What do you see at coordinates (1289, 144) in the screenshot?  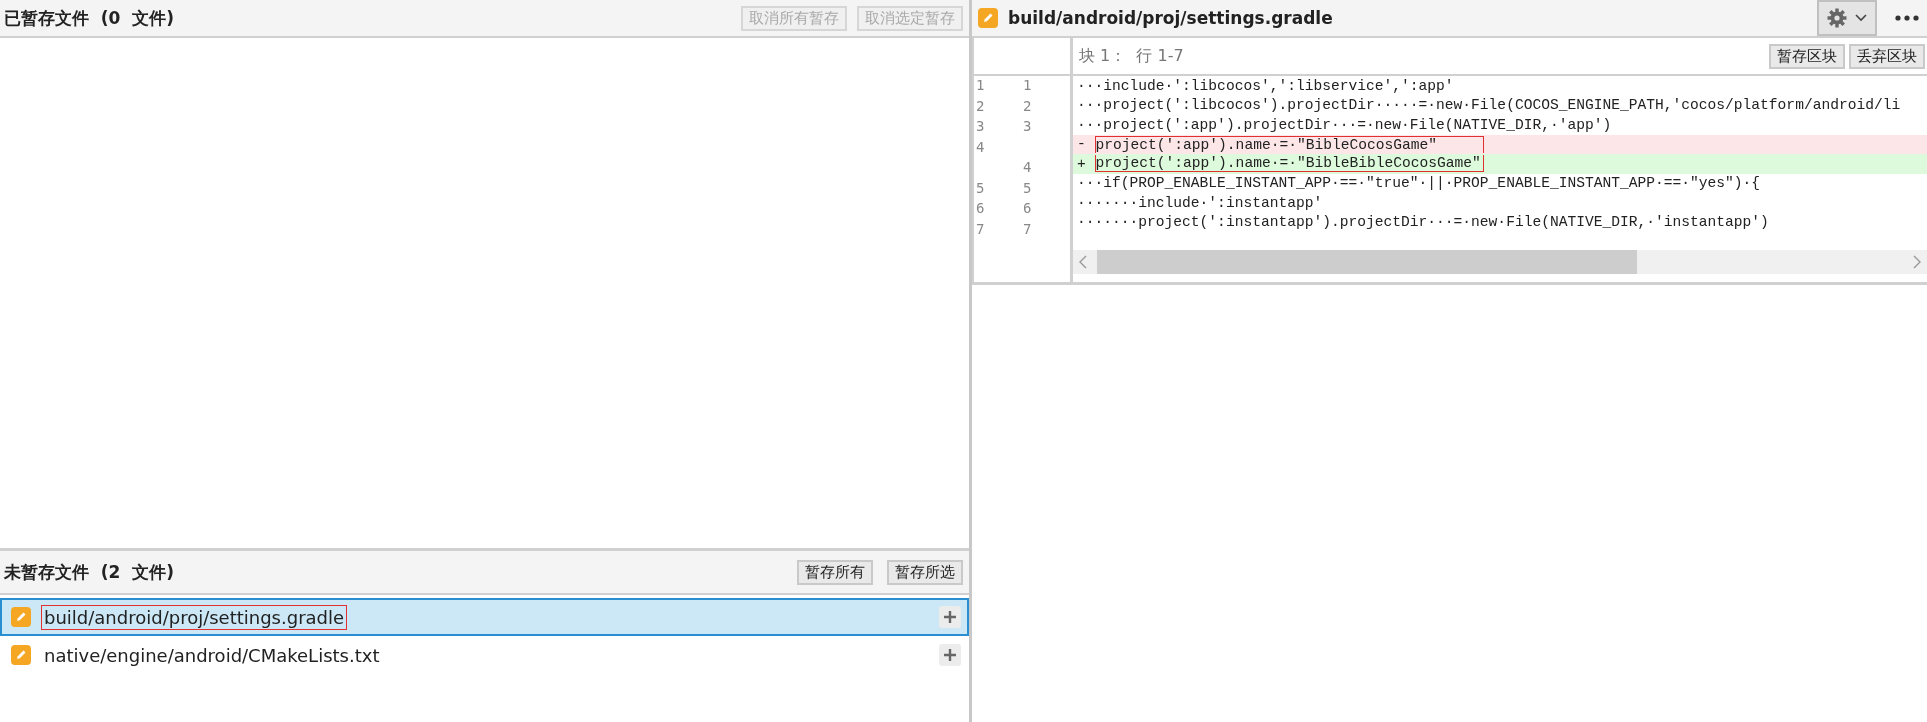 I see `code-text: project(':app').name·=·"BibleCocosGame"` at bounding box center [1289, 144].